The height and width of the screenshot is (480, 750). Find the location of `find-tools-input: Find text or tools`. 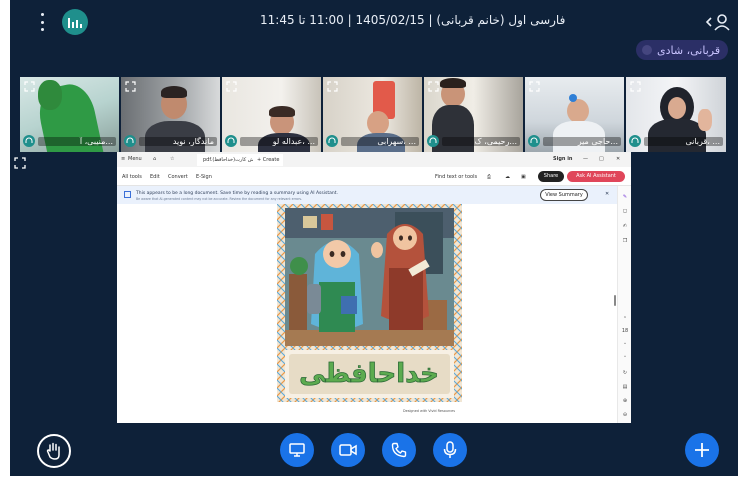

find-tools-input: Find text or tools is located at coordinates (456, 177).